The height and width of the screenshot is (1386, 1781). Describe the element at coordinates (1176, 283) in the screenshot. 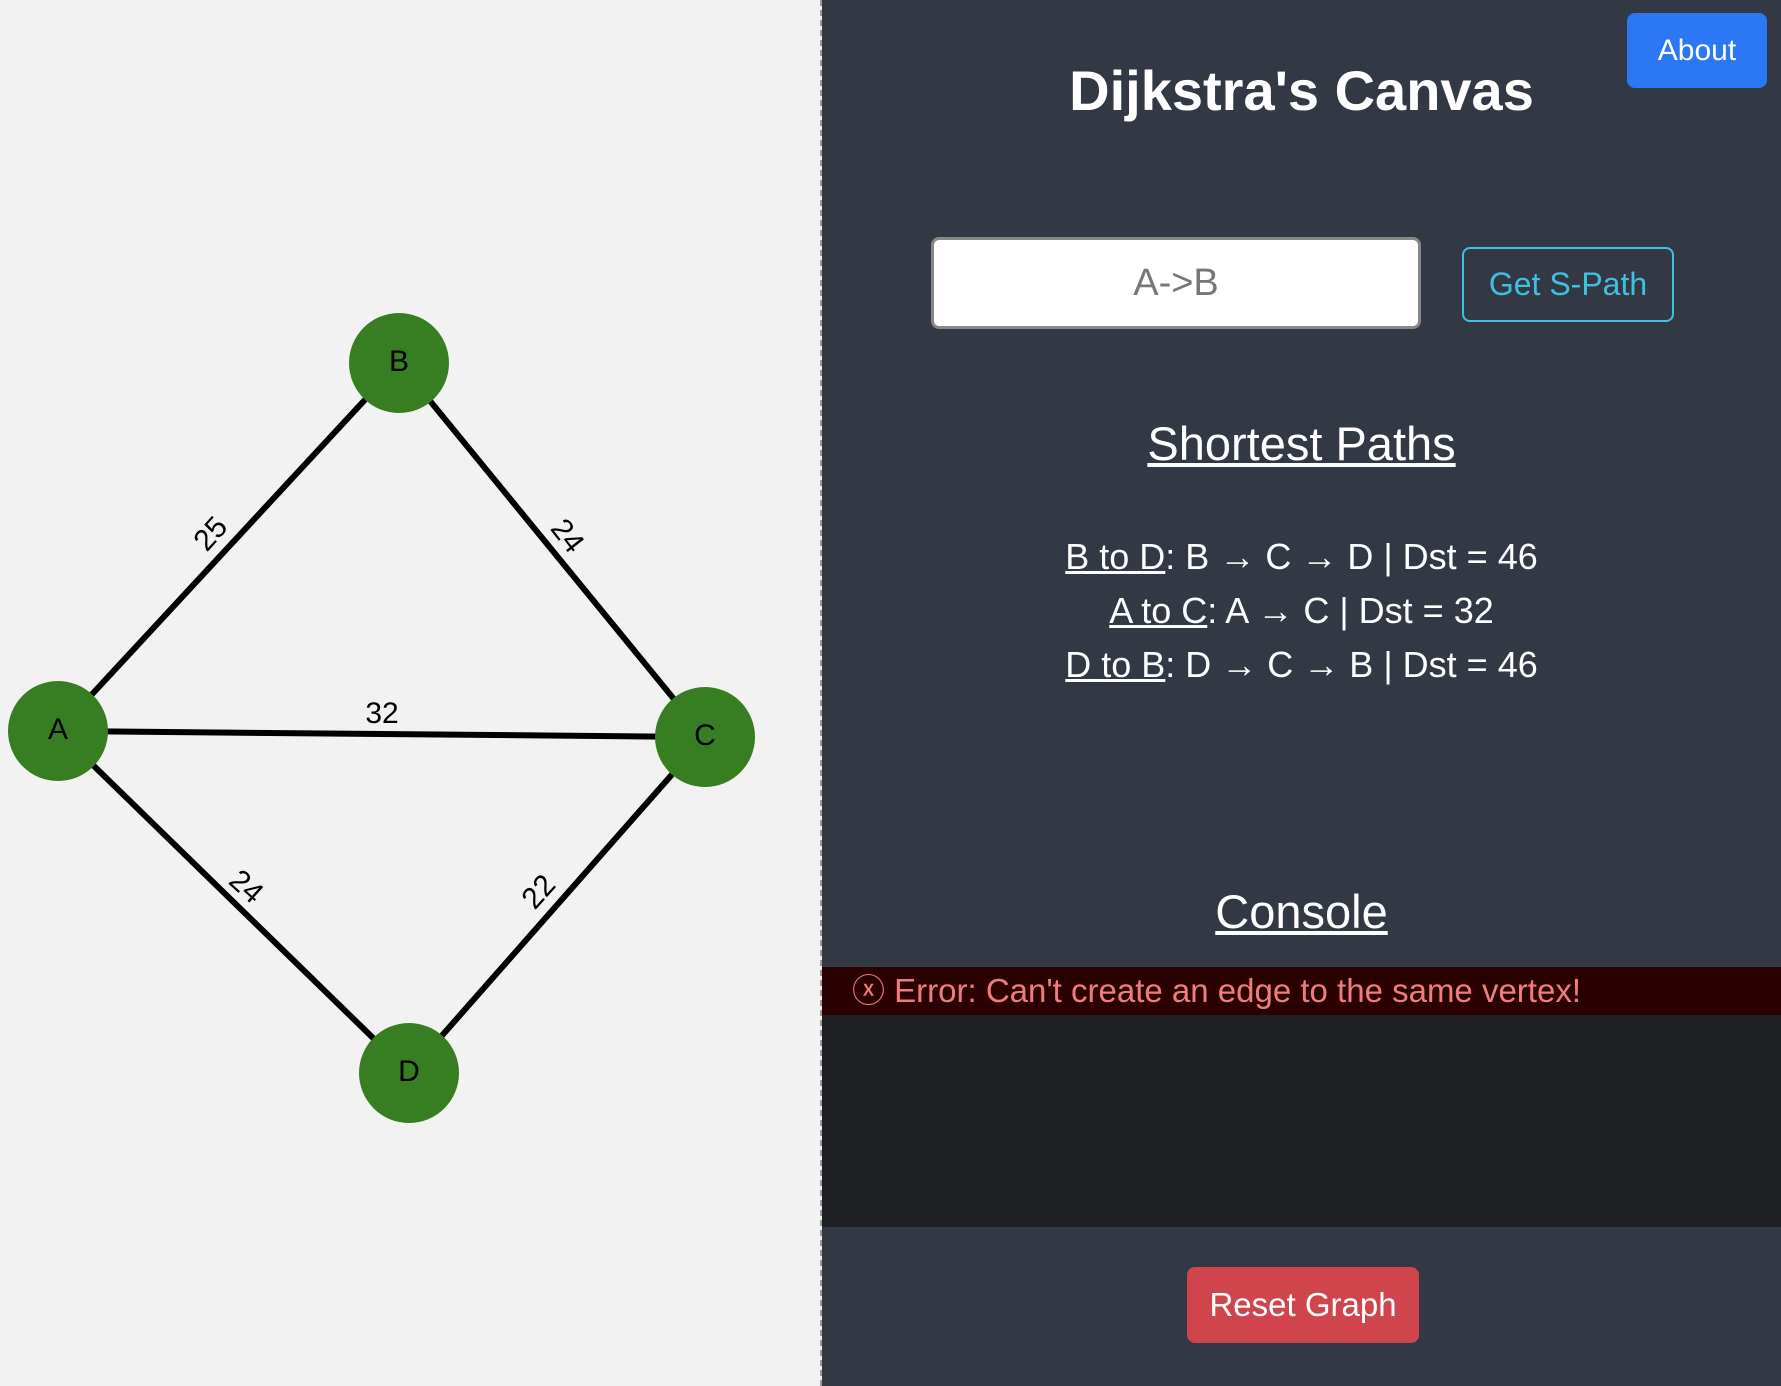

I see `path-query-input` at that location.